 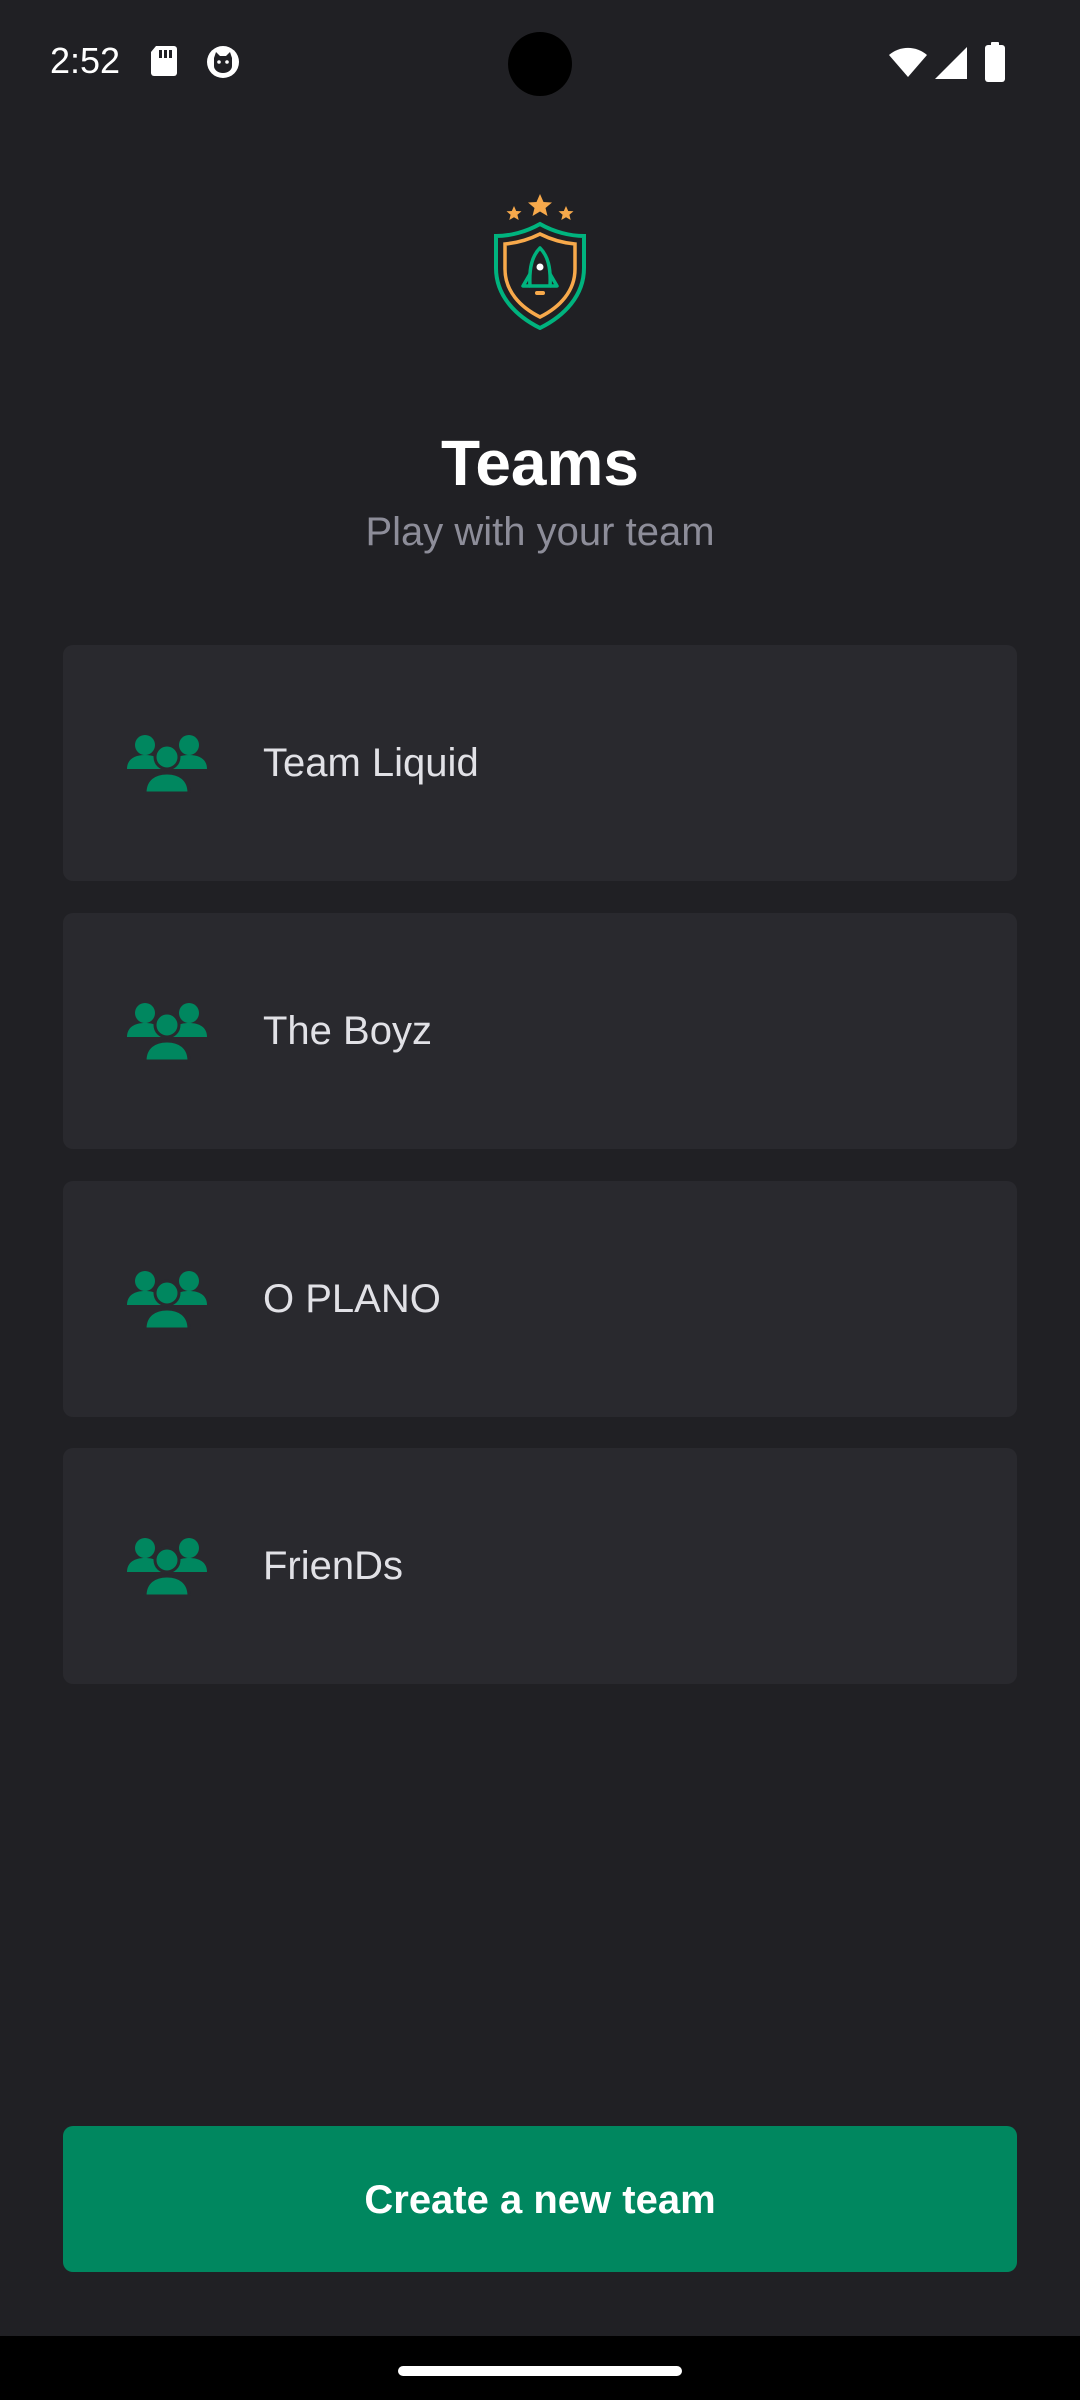 I want to click on team-name: O PLANO, so click(x=352, y=1299).